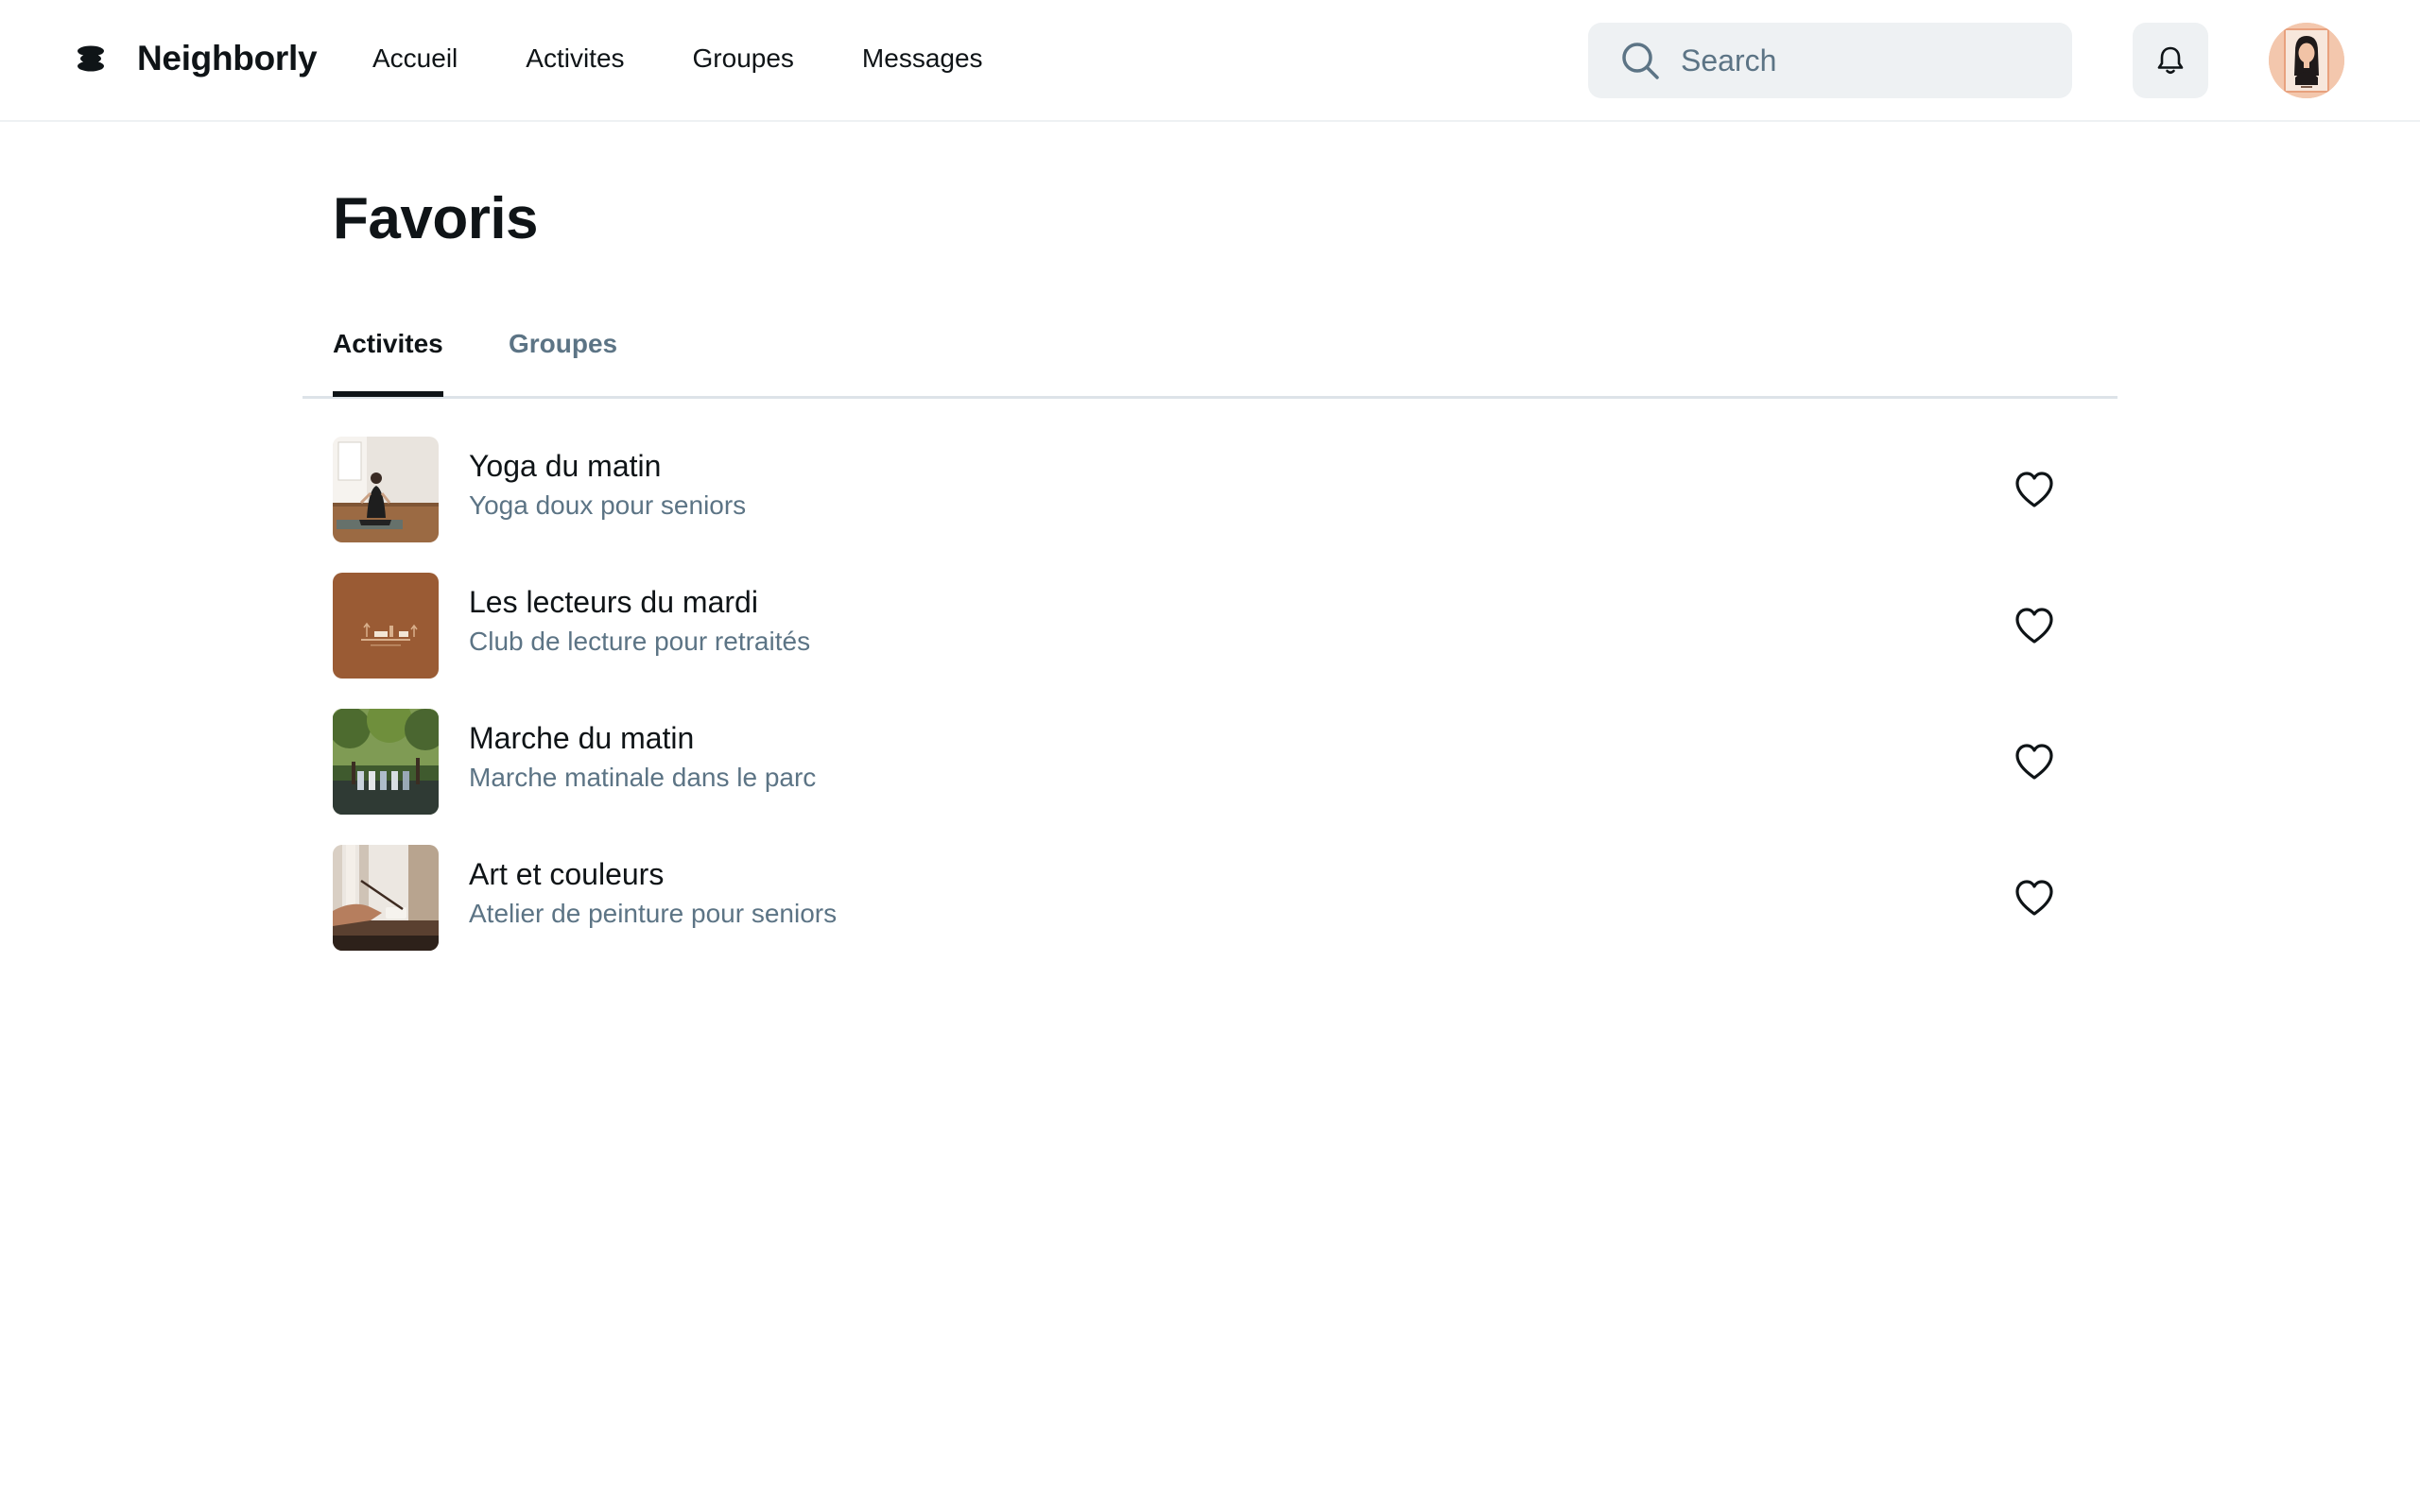 This screenshot has height=1512, width=2420. I want to click on brand: Neighborly, so click(197, 58).